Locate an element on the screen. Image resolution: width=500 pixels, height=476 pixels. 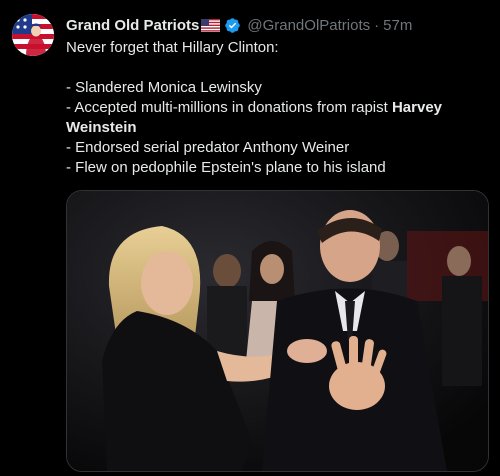
tweet-intro: Never forget that Hillary Clinton: is located at coordinates (172, 47).